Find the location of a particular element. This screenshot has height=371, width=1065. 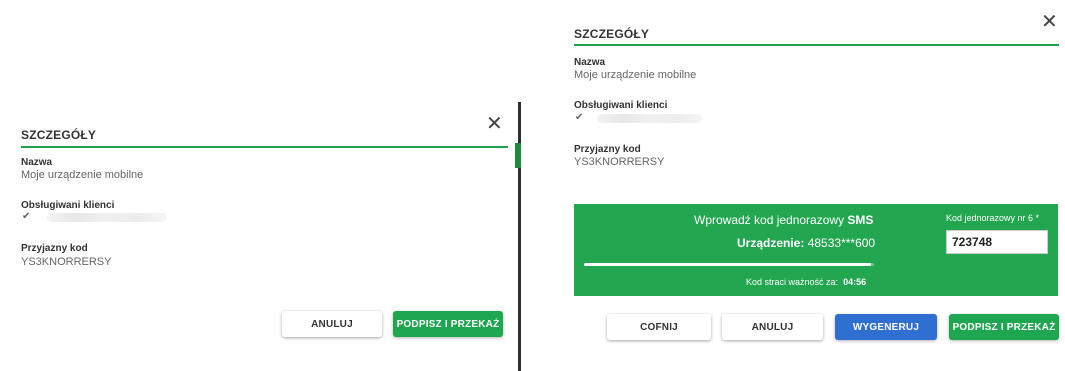

one-time-code-input is located at coordinates (997, 242).